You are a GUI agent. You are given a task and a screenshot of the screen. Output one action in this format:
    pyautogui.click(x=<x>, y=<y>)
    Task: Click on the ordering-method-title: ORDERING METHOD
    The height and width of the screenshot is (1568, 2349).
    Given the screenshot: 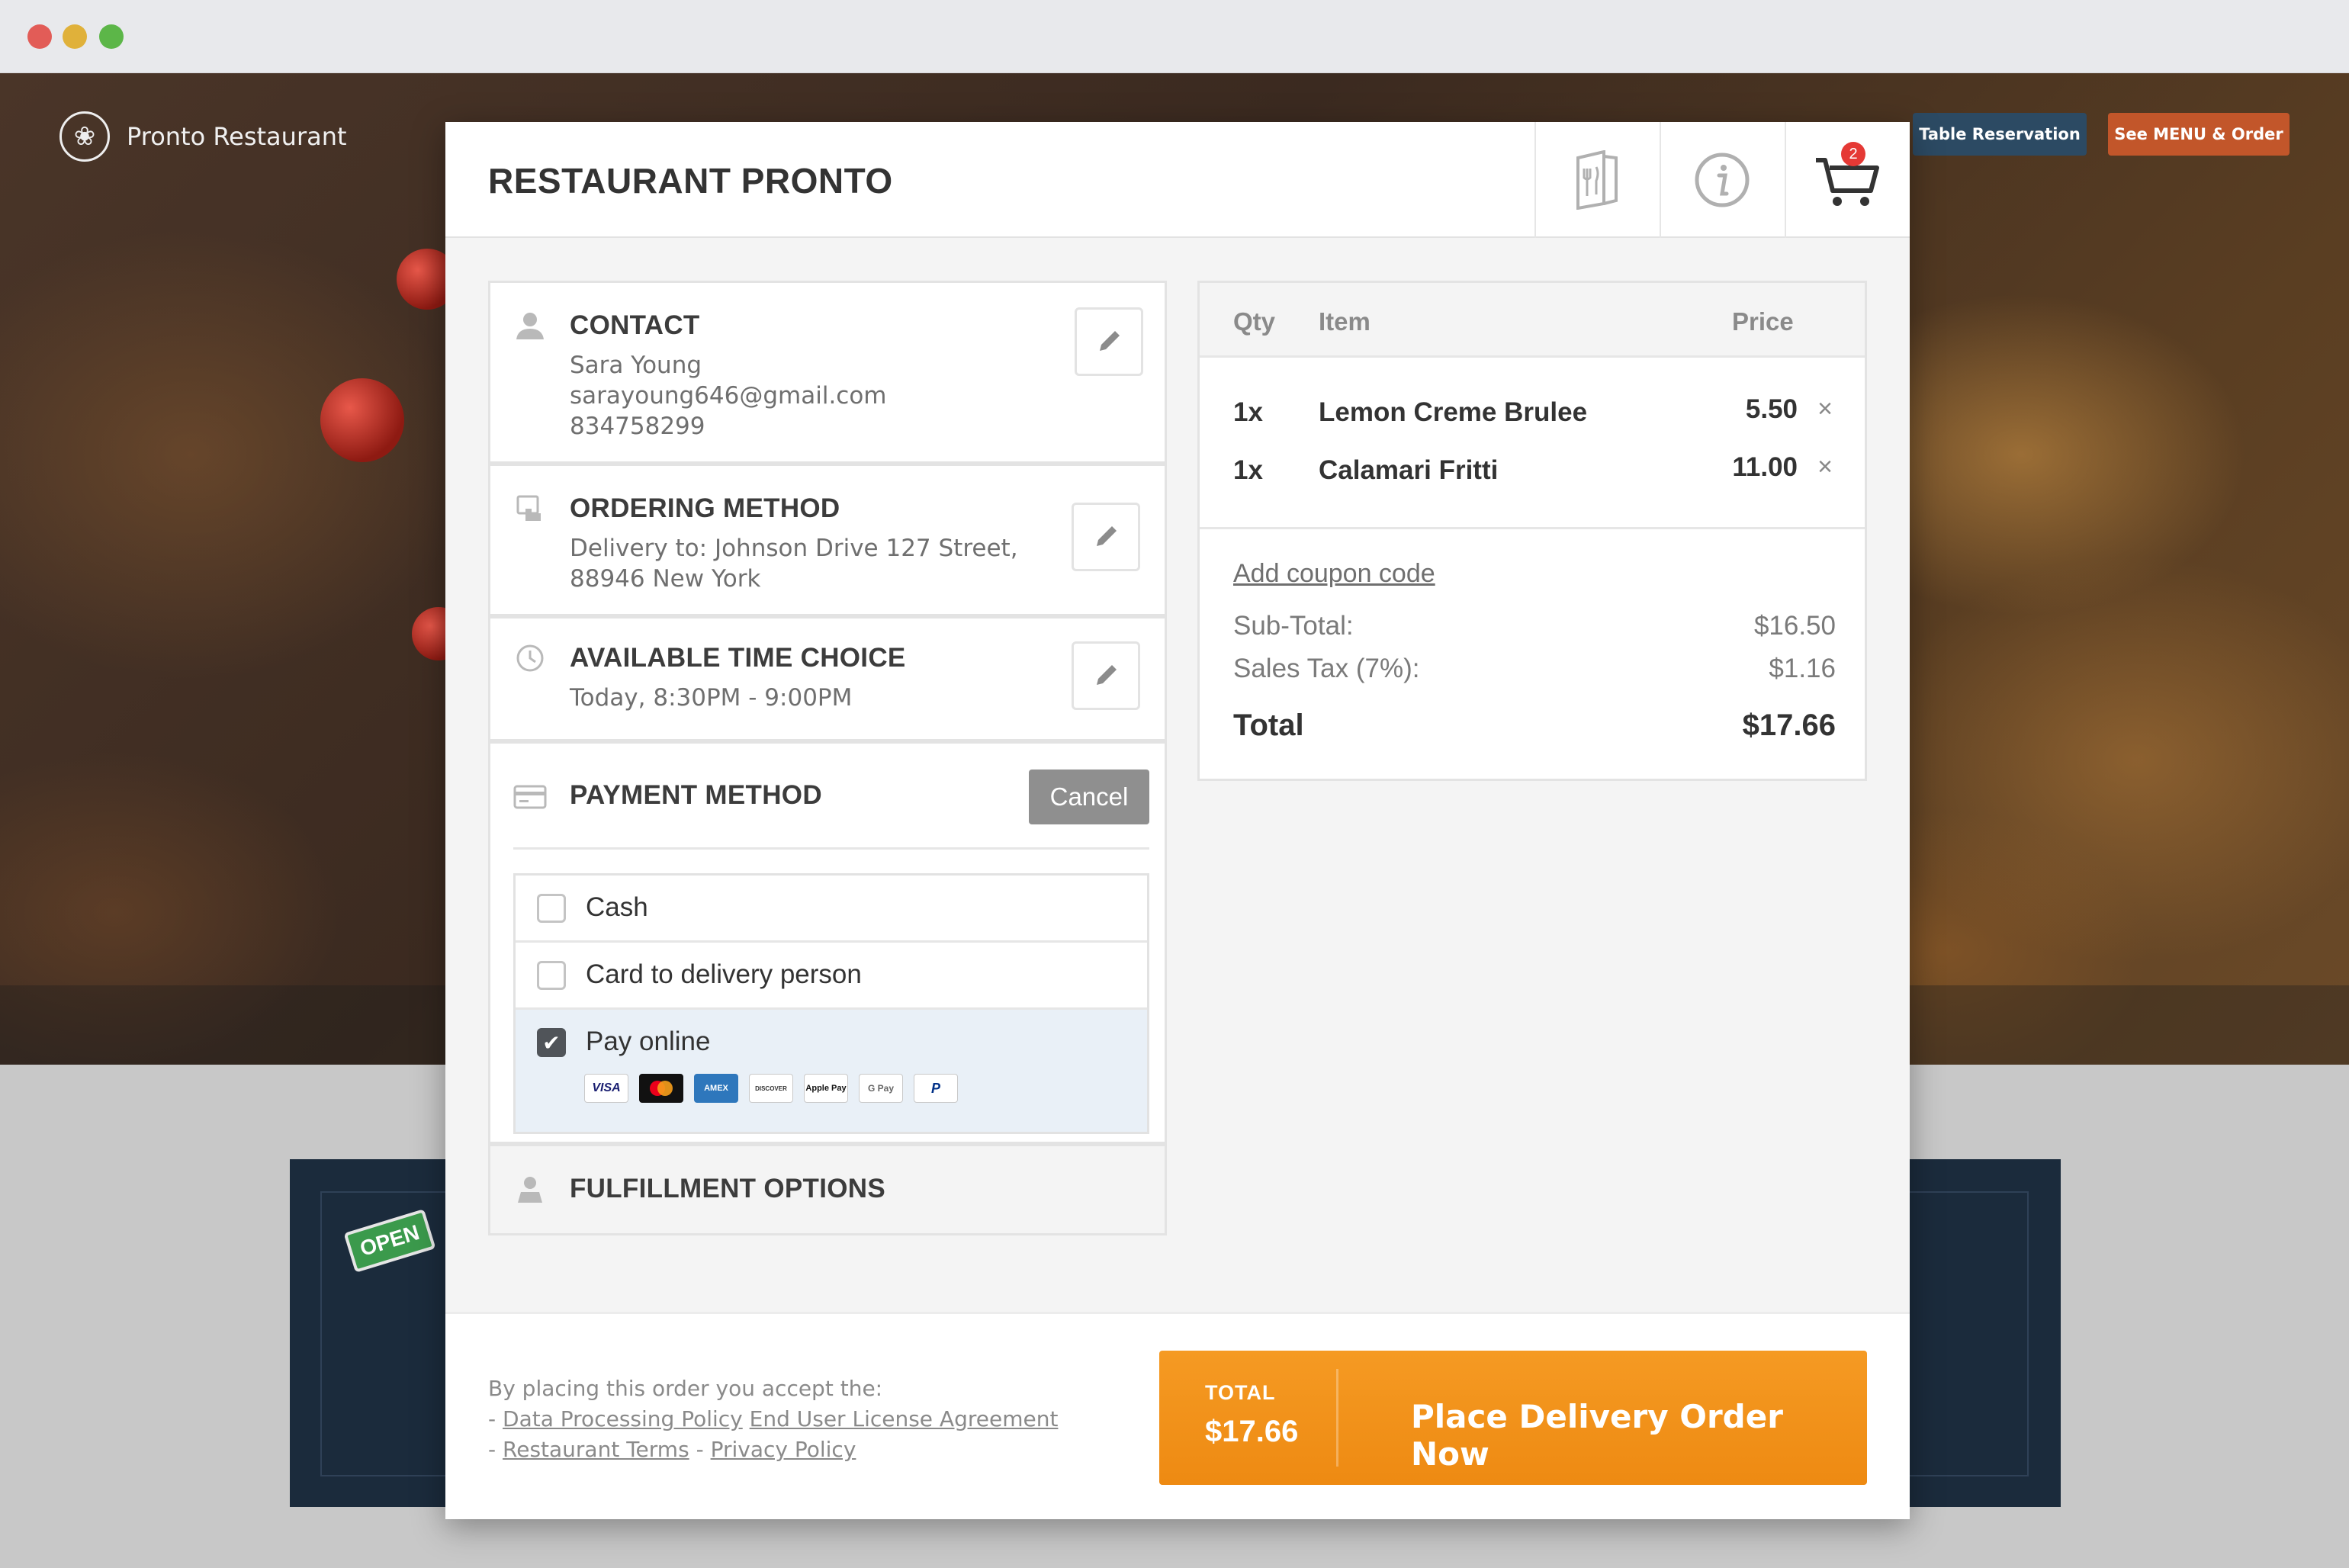 What is the action you would take?
    pyautogui.click(x=705, y=508)
    